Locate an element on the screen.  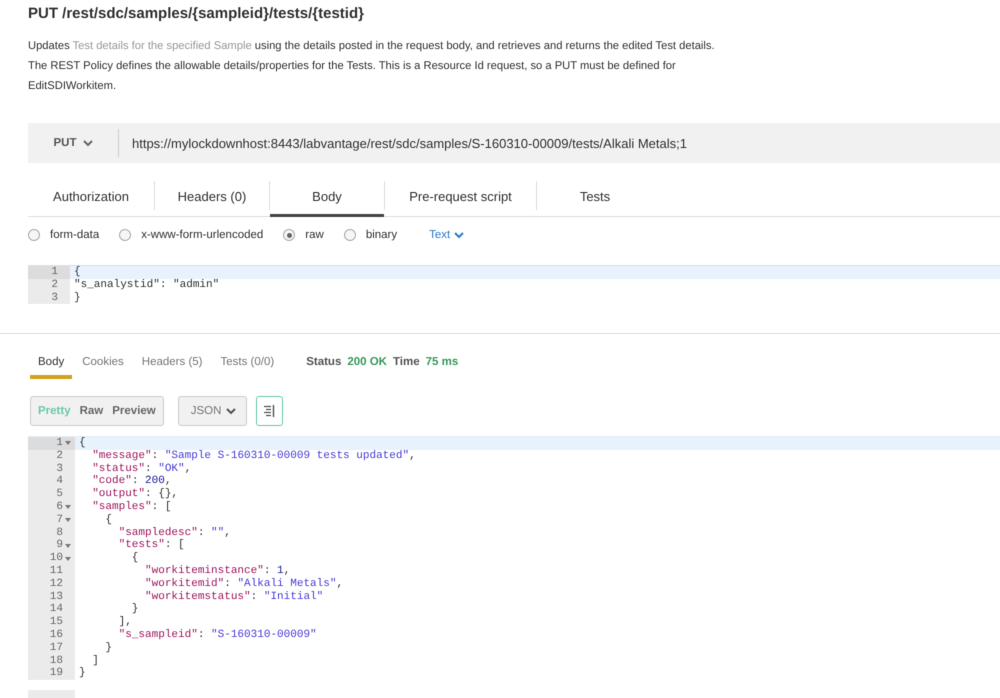
page-title: PUT /rest/sdc/samples/{sampleid}/tests/{testid} is located at coordinates (196, 14).